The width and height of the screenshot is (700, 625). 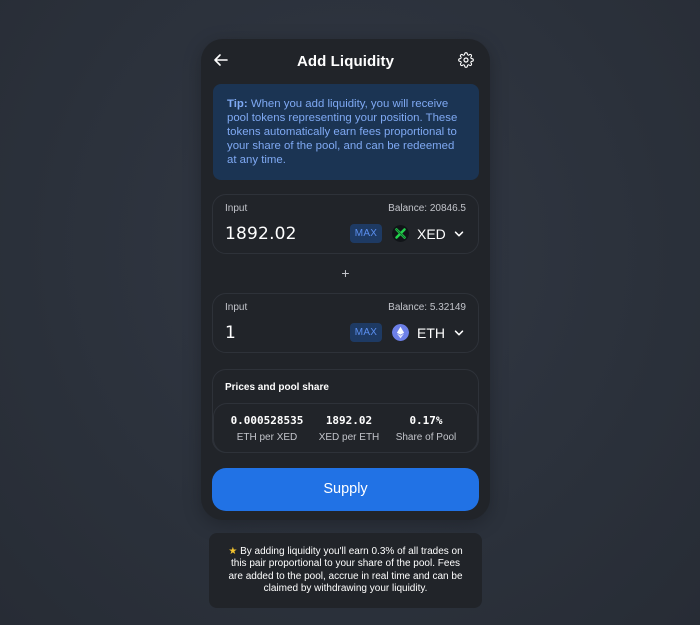 I want to click on amount-input: 1, so click(x=230, y=333).